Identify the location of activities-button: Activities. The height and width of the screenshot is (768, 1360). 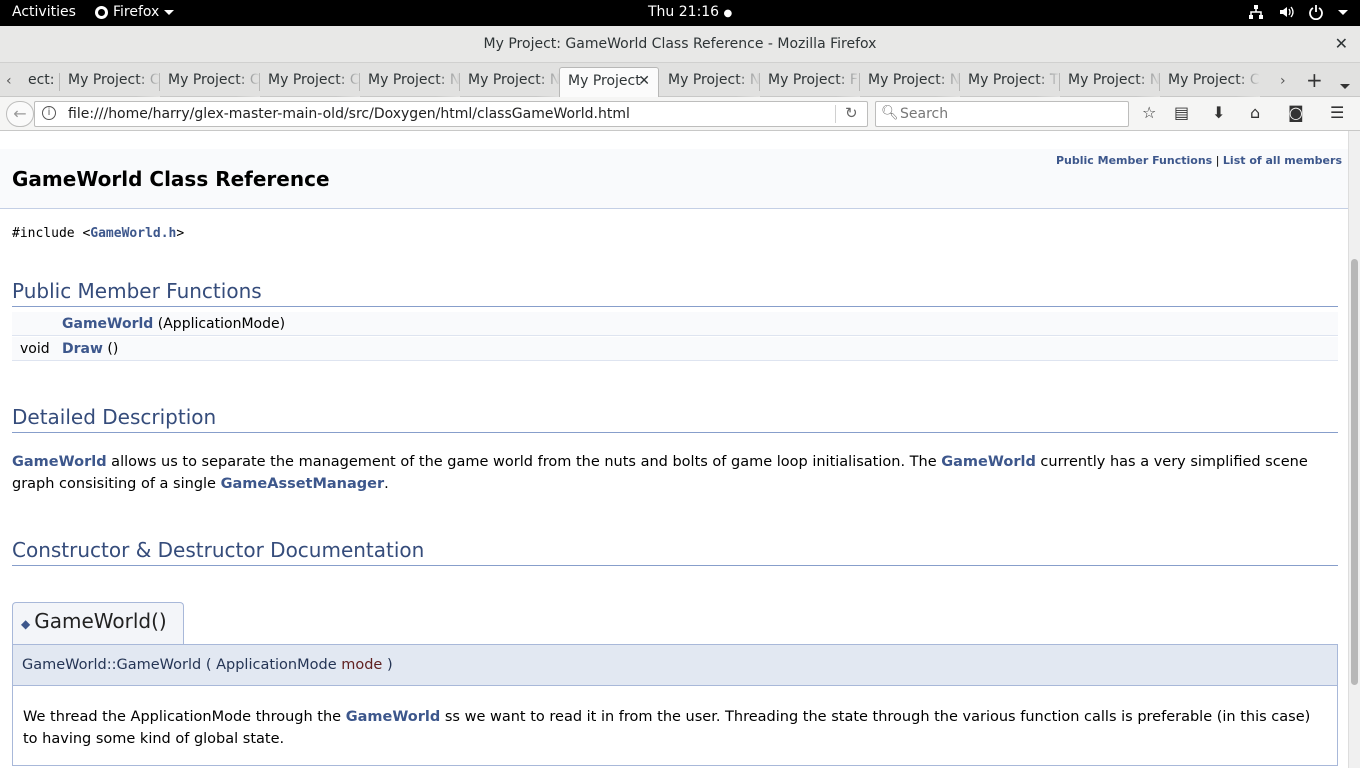
(44, 12).